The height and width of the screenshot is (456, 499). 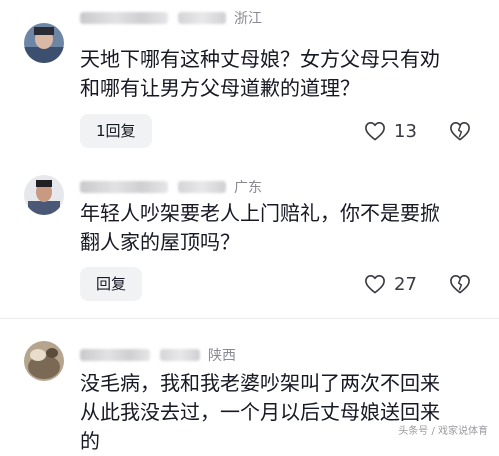 I want to click on region-label: 陕西, so click(x=222, y=356).